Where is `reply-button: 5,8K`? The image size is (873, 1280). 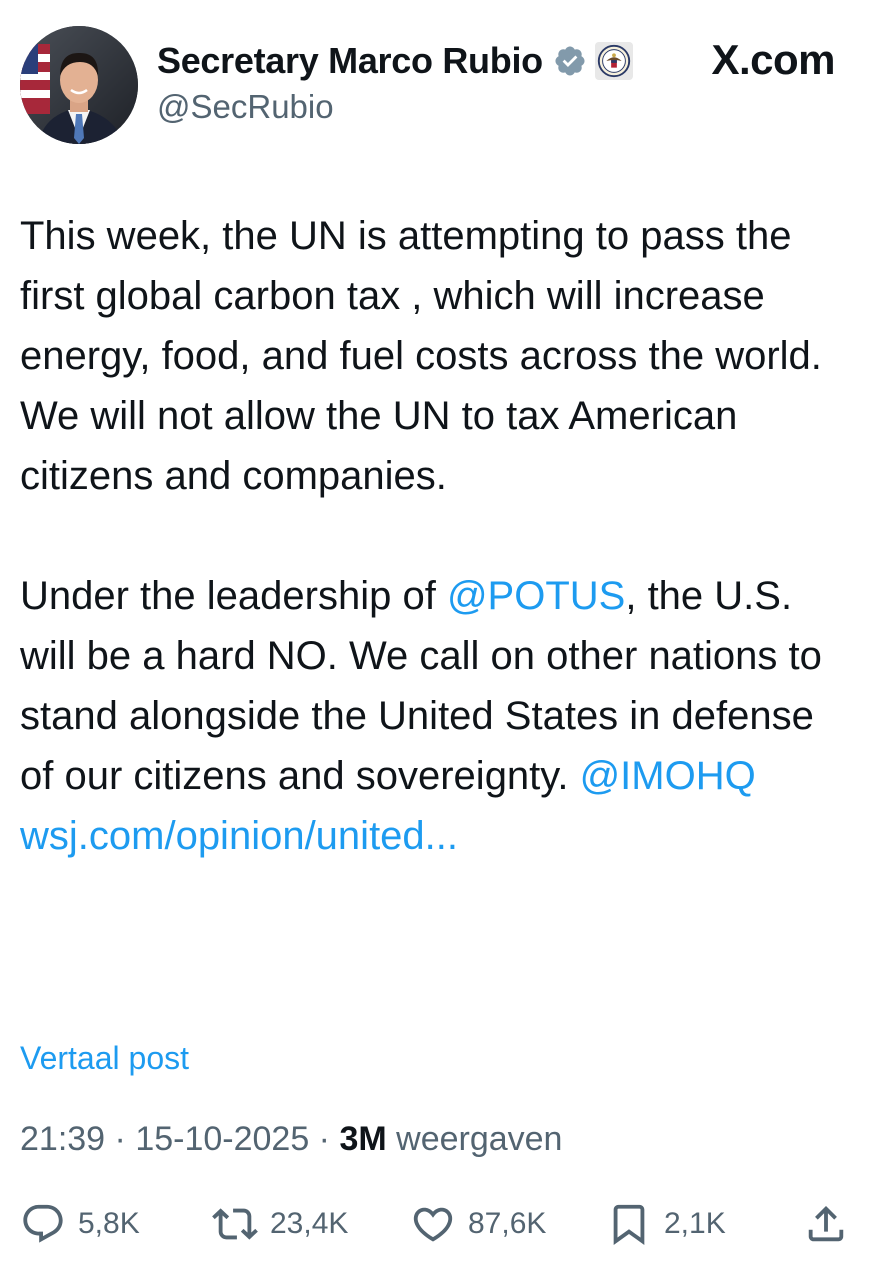
reply-button: 5,8K is located at coordinates (80, 1224).